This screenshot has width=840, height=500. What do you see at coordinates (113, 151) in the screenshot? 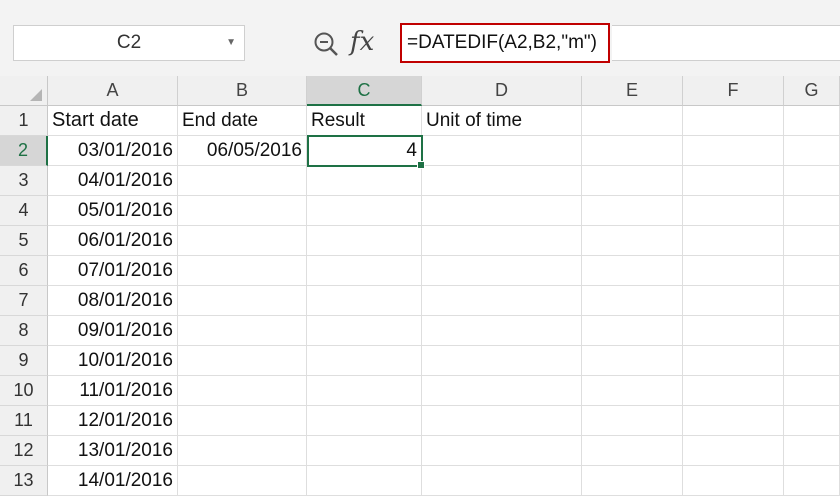
I see `cell-a2: 03/01/2016` at bounding box center [113, 151].